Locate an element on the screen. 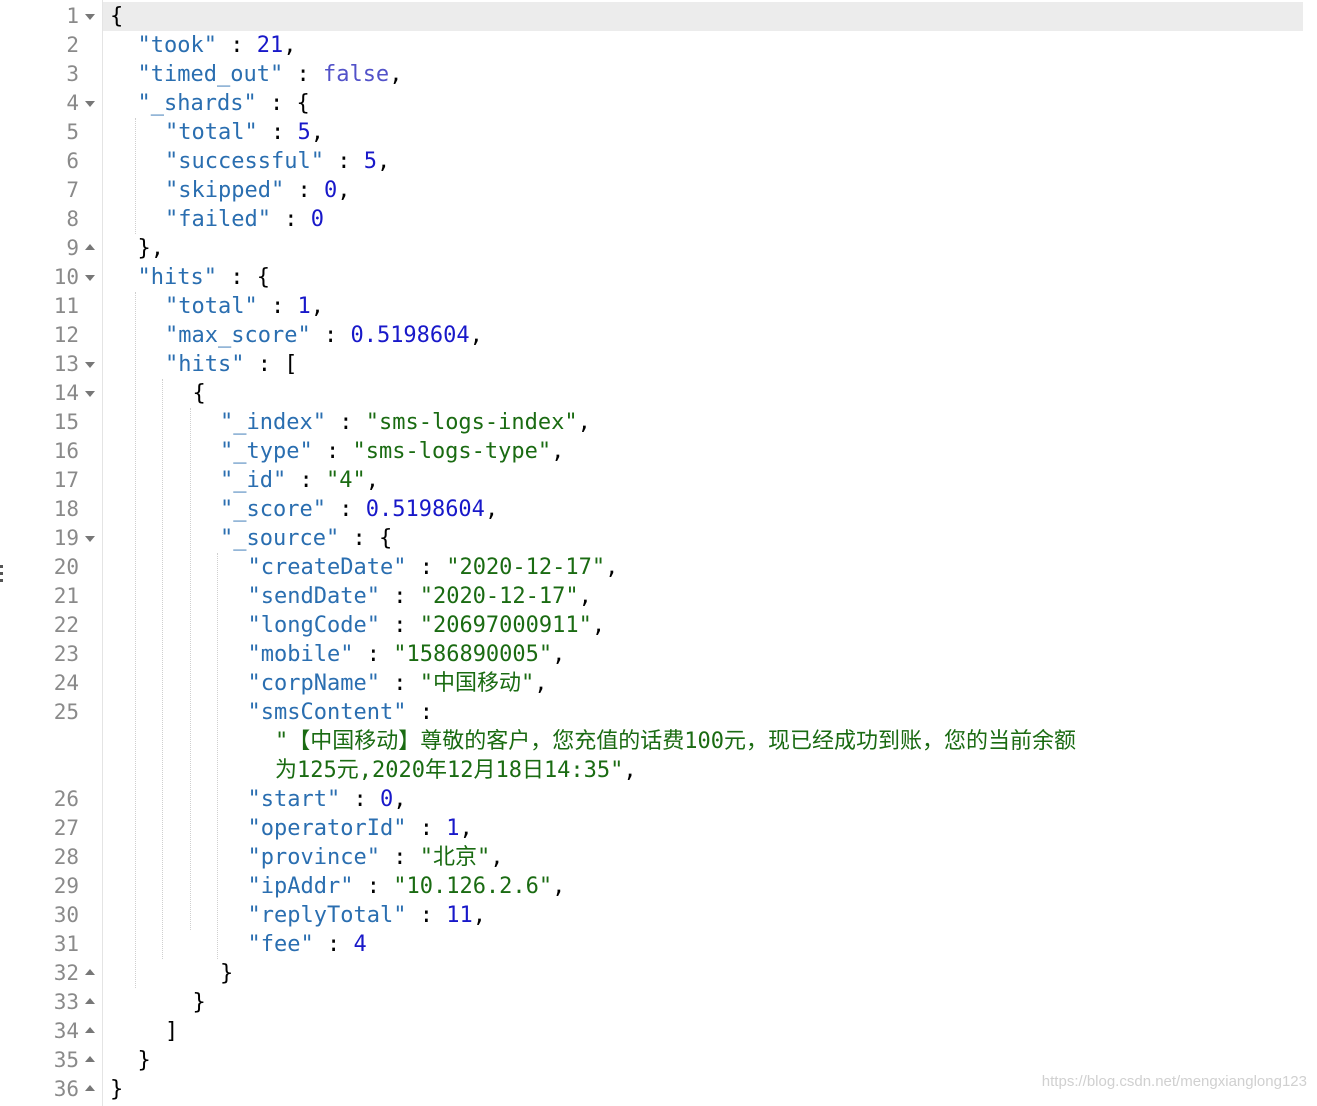 Image resolution: width=1317 pixels, height=1106 pixels. gutter-row: 32 is located at coordinates (57, 973).